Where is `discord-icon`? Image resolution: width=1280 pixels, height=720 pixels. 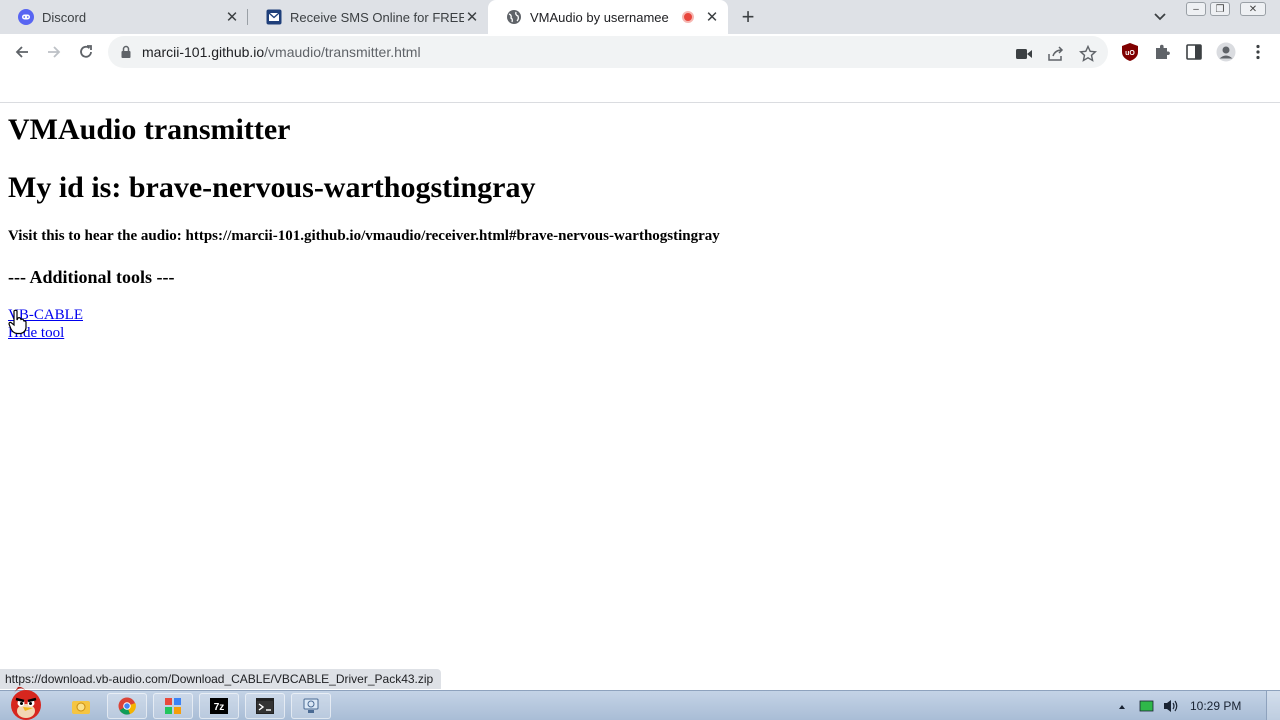
discord-icon is located at coordinates (26, 17).